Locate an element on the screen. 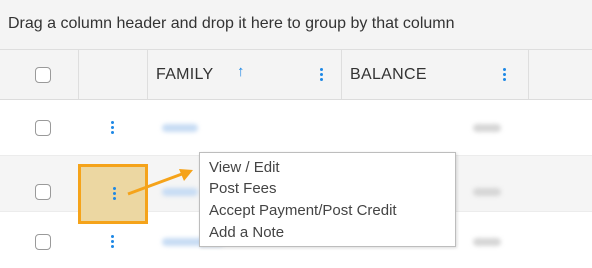  menu-item-accept-payment: Accept Payment/Post Credit is located at coordinates (303, 210).